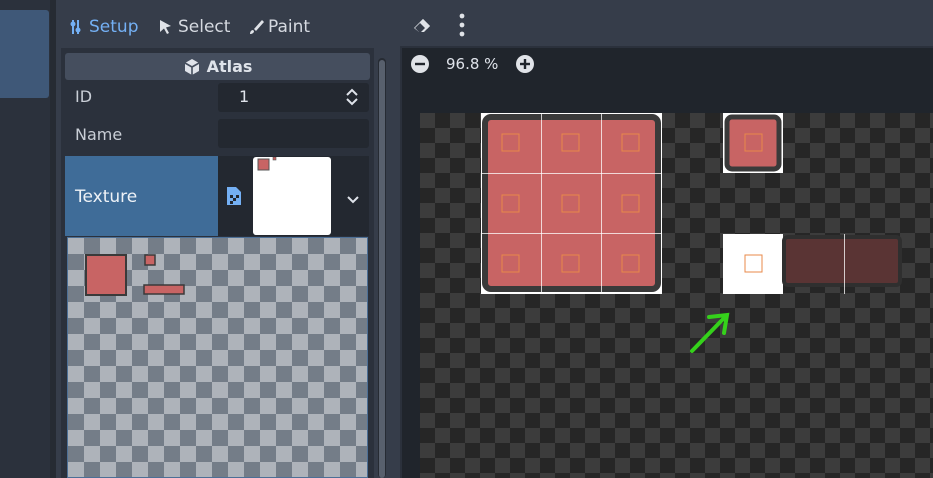 The height and width of the screenshot is (478, 933). What do you see at coordinates (244, 96) in the screenshot?
I see `id-value: 1` at bounding box center [244, 96].